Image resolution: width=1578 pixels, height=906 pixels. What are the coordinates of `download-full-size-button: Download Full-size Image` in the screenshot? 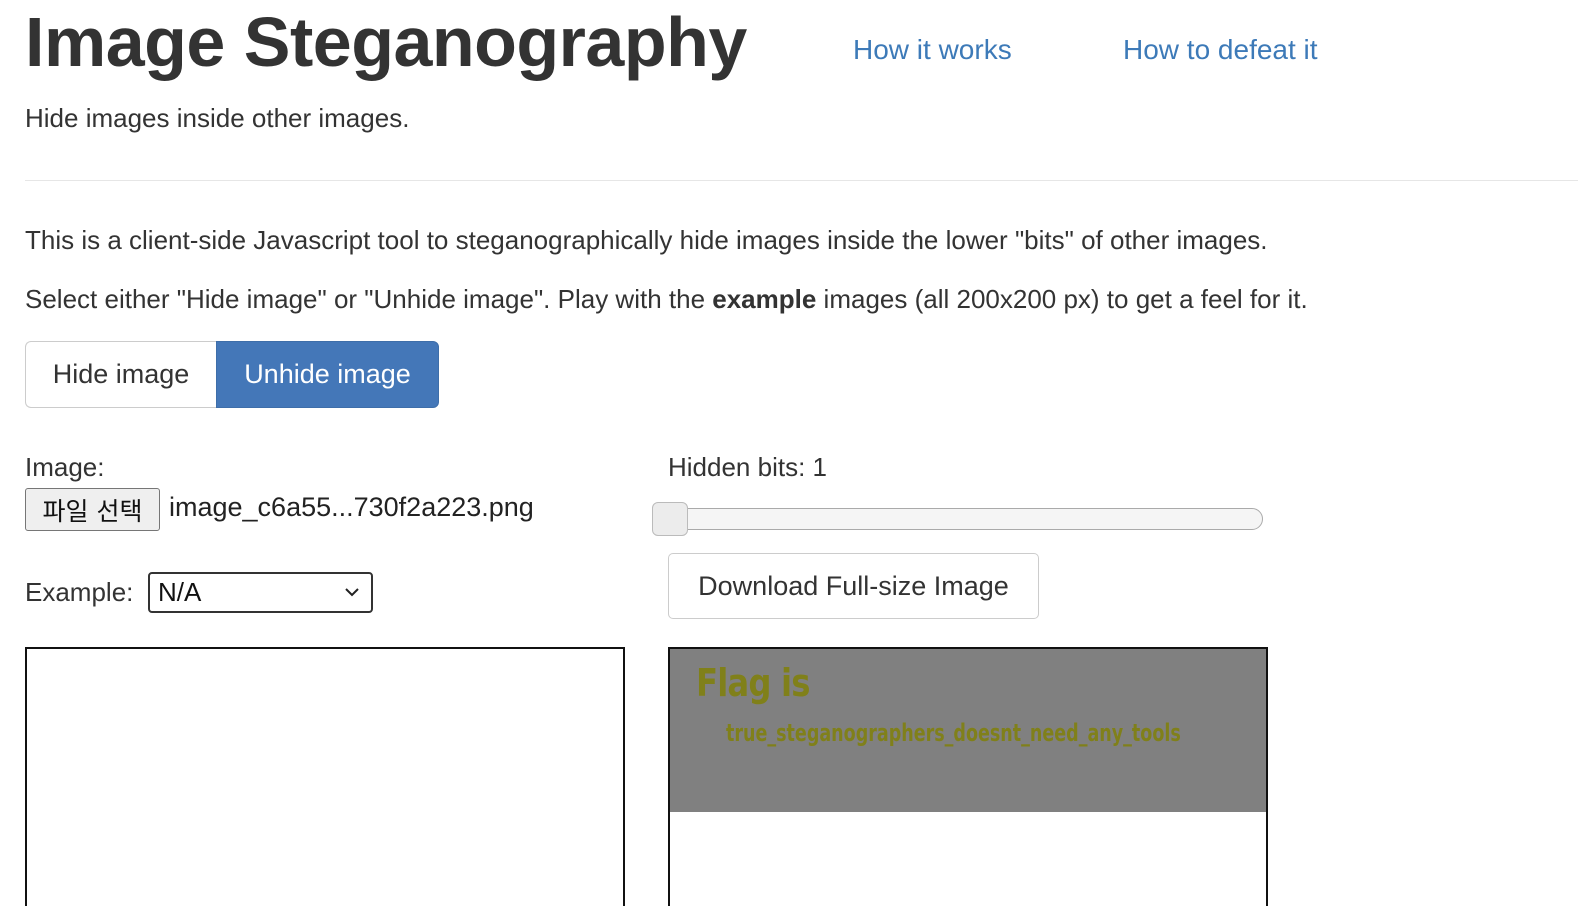 It's located at (853, 586).